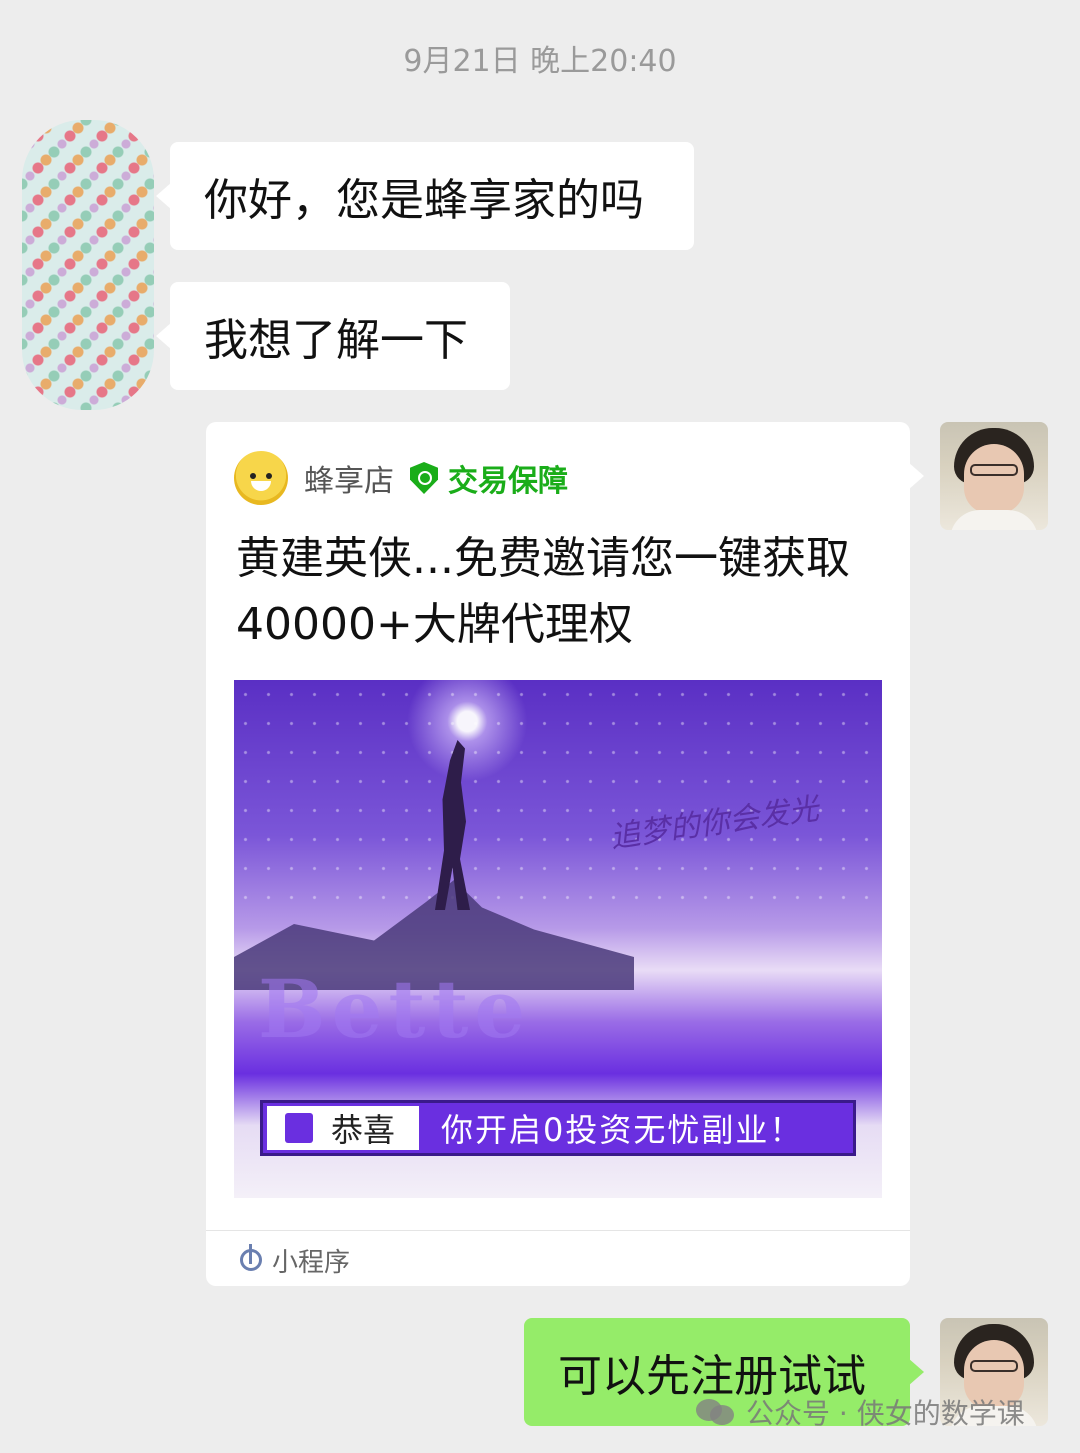  Describe the element at coordinates (395, 1009) in the screenshot. I see `banner-watermark-text: Bette` at that location.